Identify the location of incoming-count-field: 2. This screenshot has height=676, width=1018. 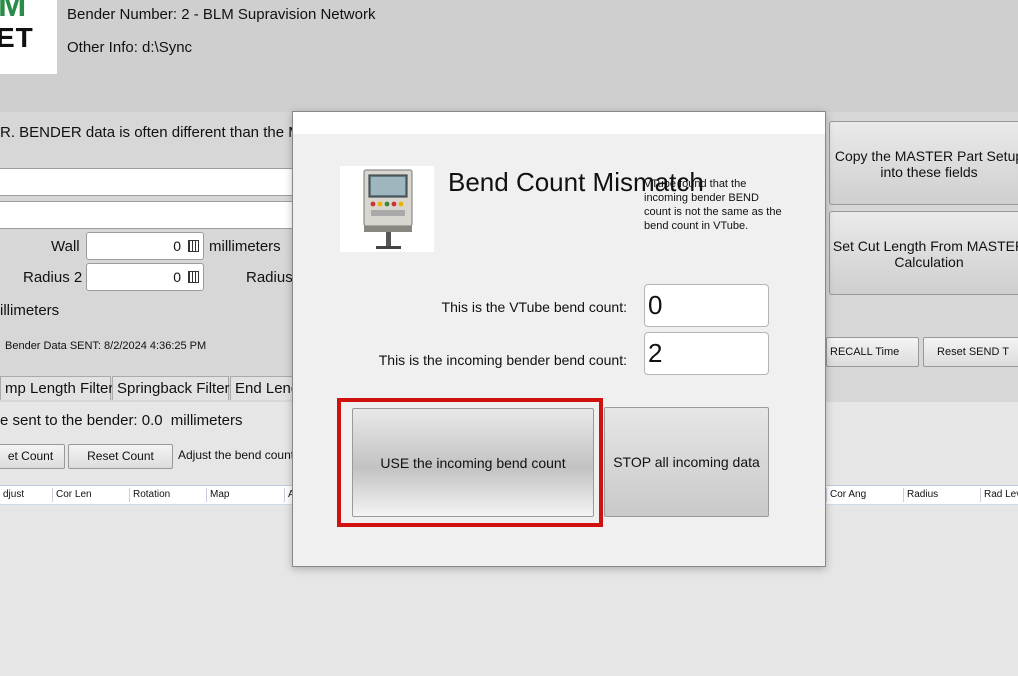
(706, 353).